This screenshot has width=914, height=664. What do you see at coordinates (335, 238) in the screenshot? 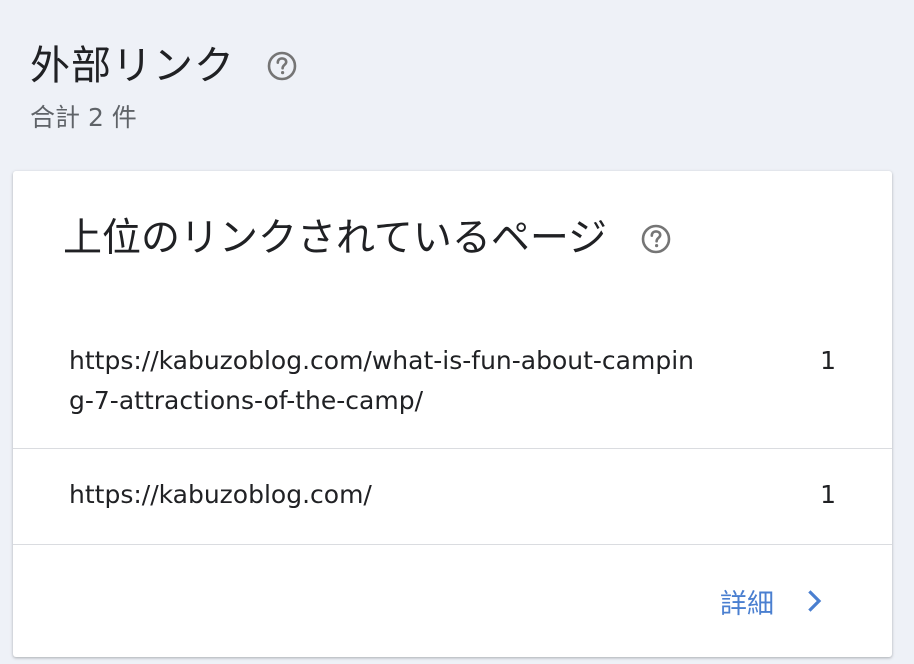
I see `card-title: 上位のリンクされているページ` at bounding box center [335, 238].